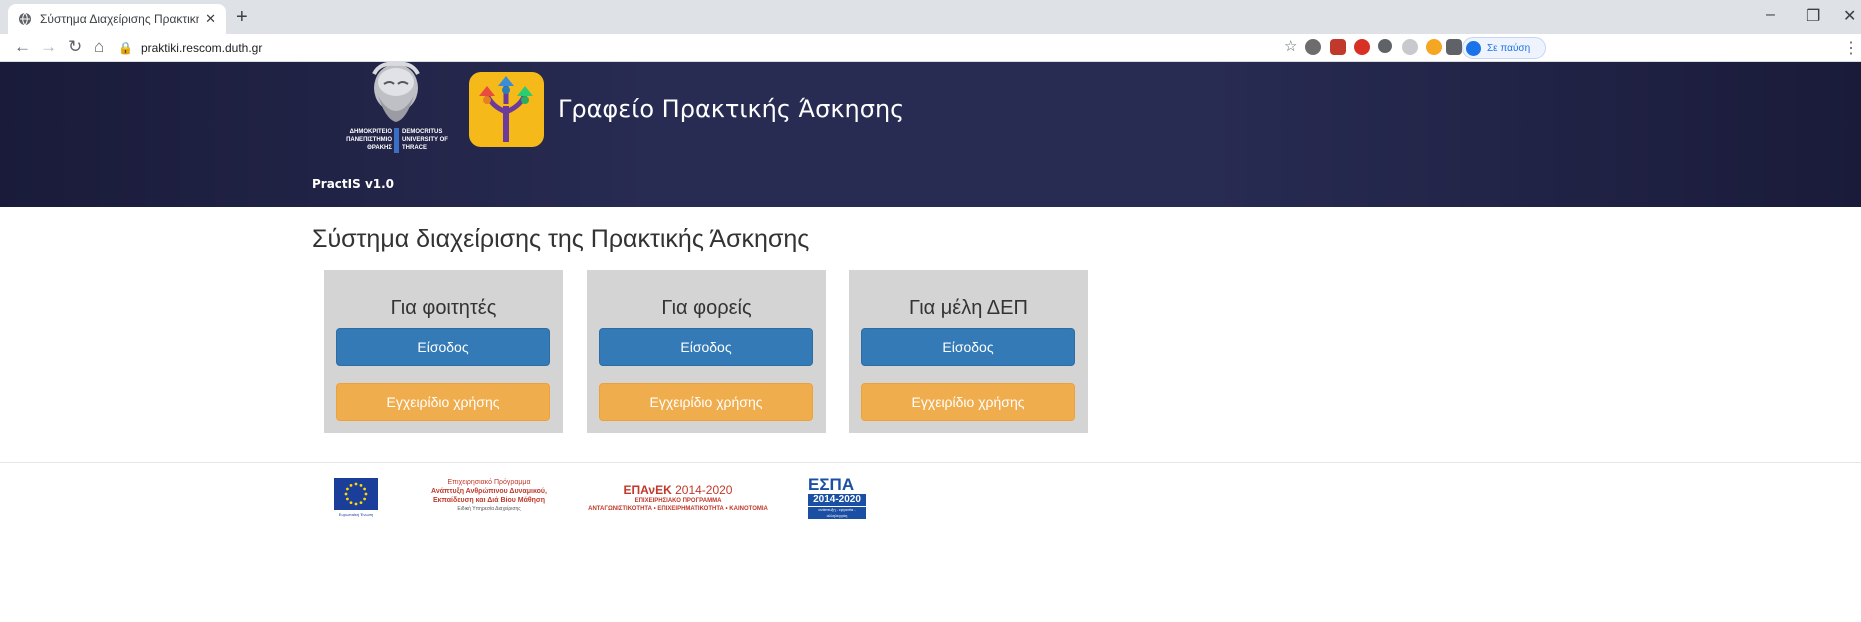 The width and height of the screenshot is (1861, 622). What do you see at coordinates (1290, 47) in the screenshot?
I see `star-icon: ☆` at bounding box center [1290, 47].